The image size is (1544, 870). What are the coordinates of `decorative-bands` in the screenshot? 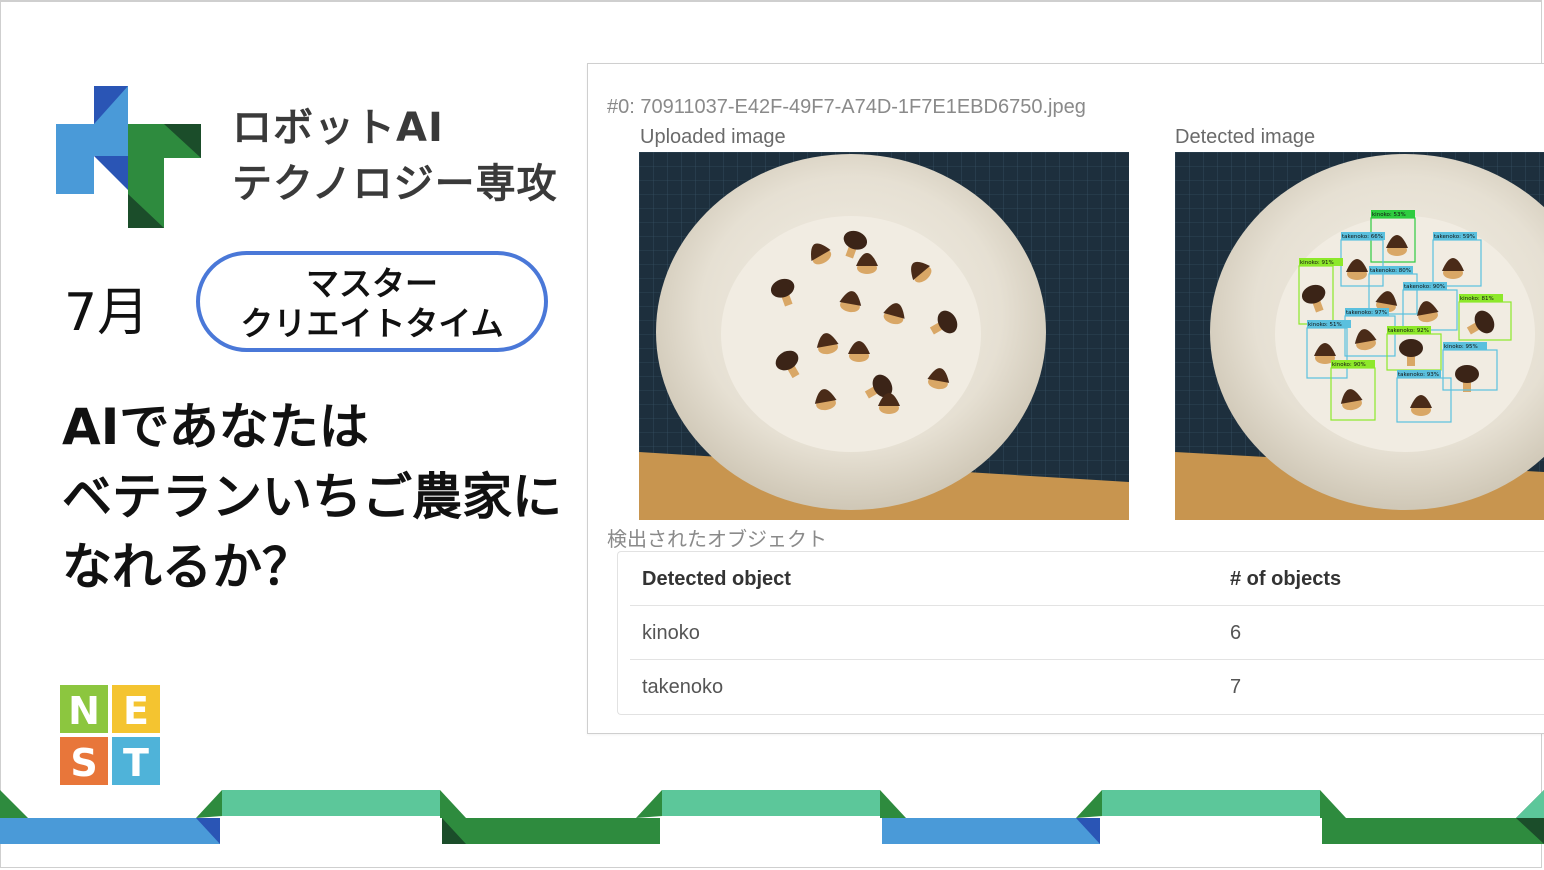 It's located at (772, 817).